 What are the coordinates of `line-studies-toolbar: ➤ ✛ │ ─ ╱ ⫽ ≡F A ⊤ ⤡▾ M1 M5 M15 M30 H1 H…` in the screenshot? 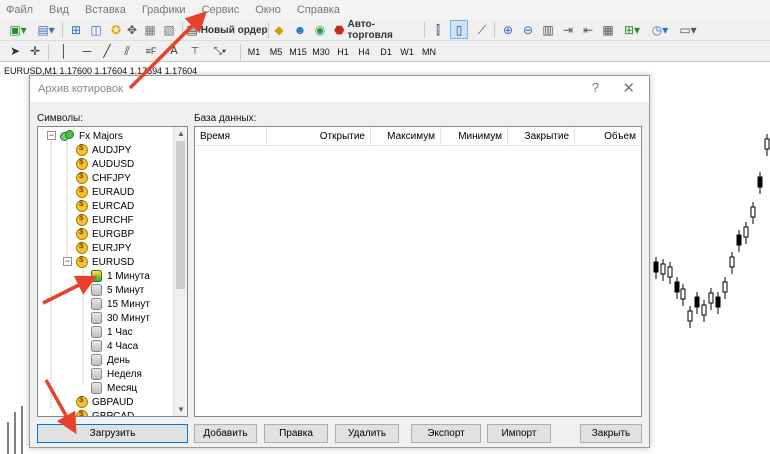 It's located at (385, 51).